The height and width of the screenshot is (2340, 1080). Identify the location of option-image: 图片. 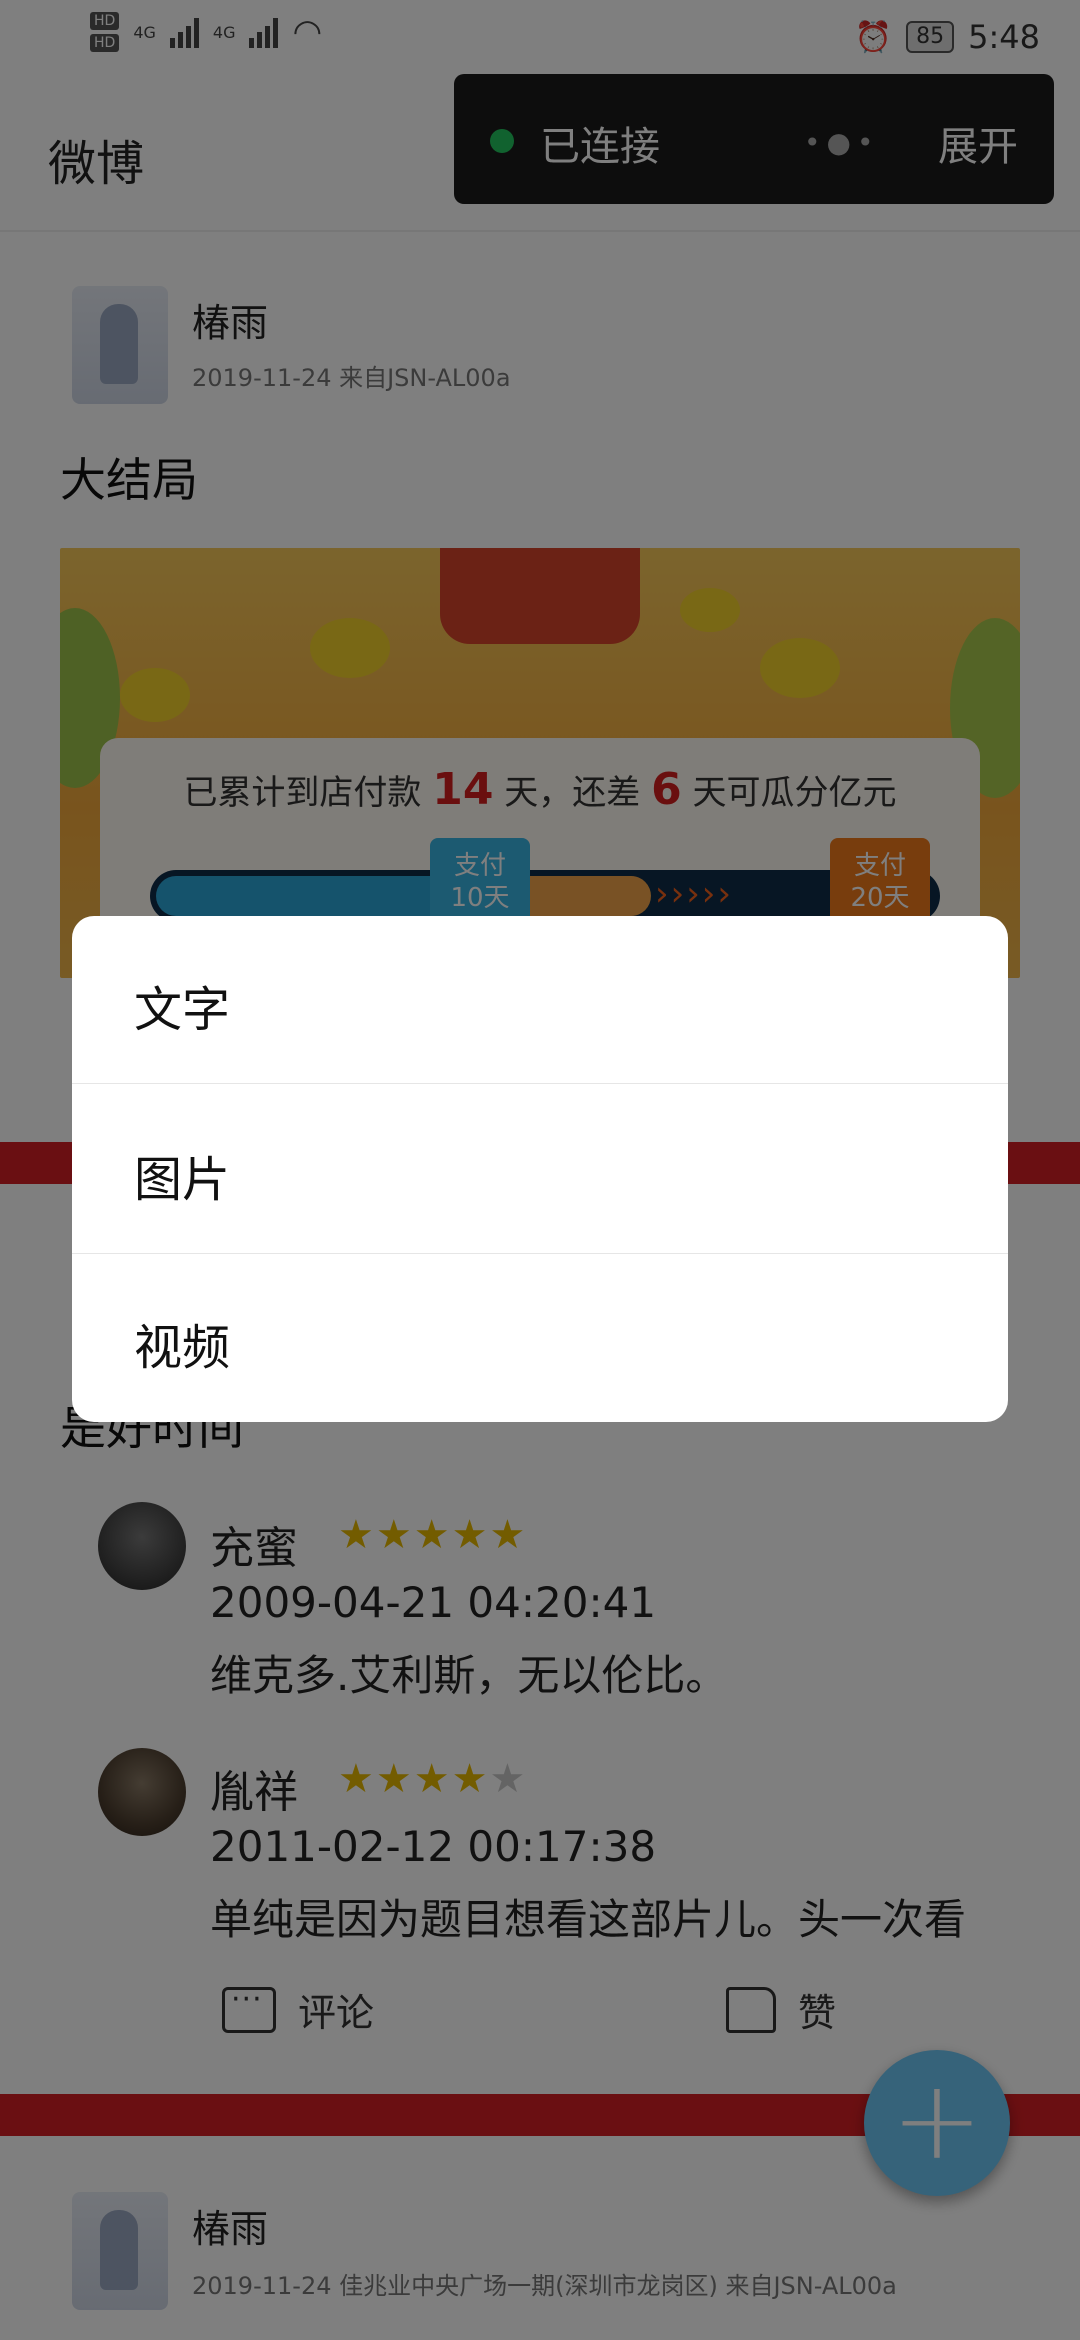
(540, 1170).